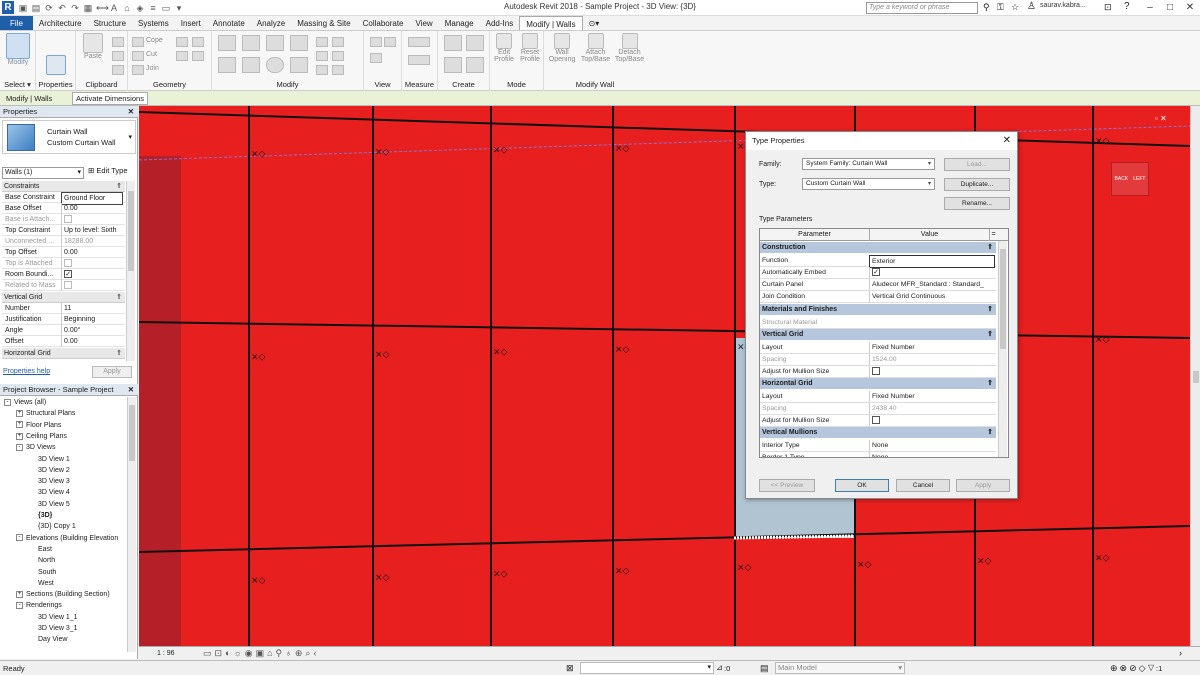 The width and height of the screenshot is (1200, 675). I want to click on dimension-icon, so click(419, 60).